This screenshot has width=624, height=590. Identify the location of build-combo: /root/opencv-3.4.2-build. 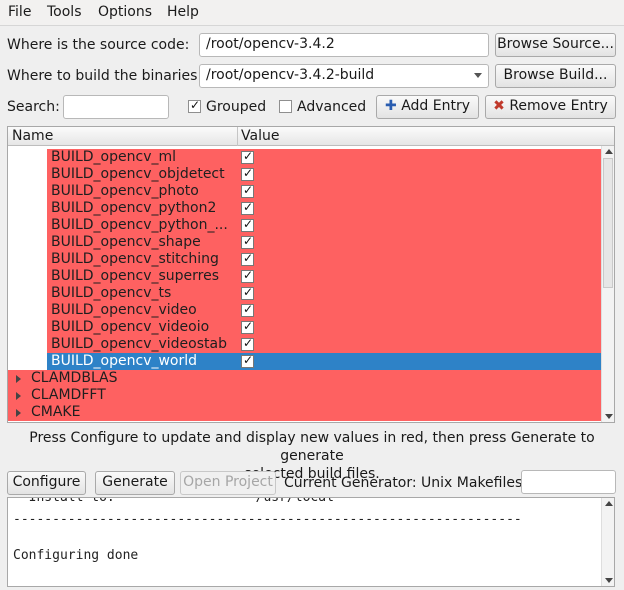
(344, 76).